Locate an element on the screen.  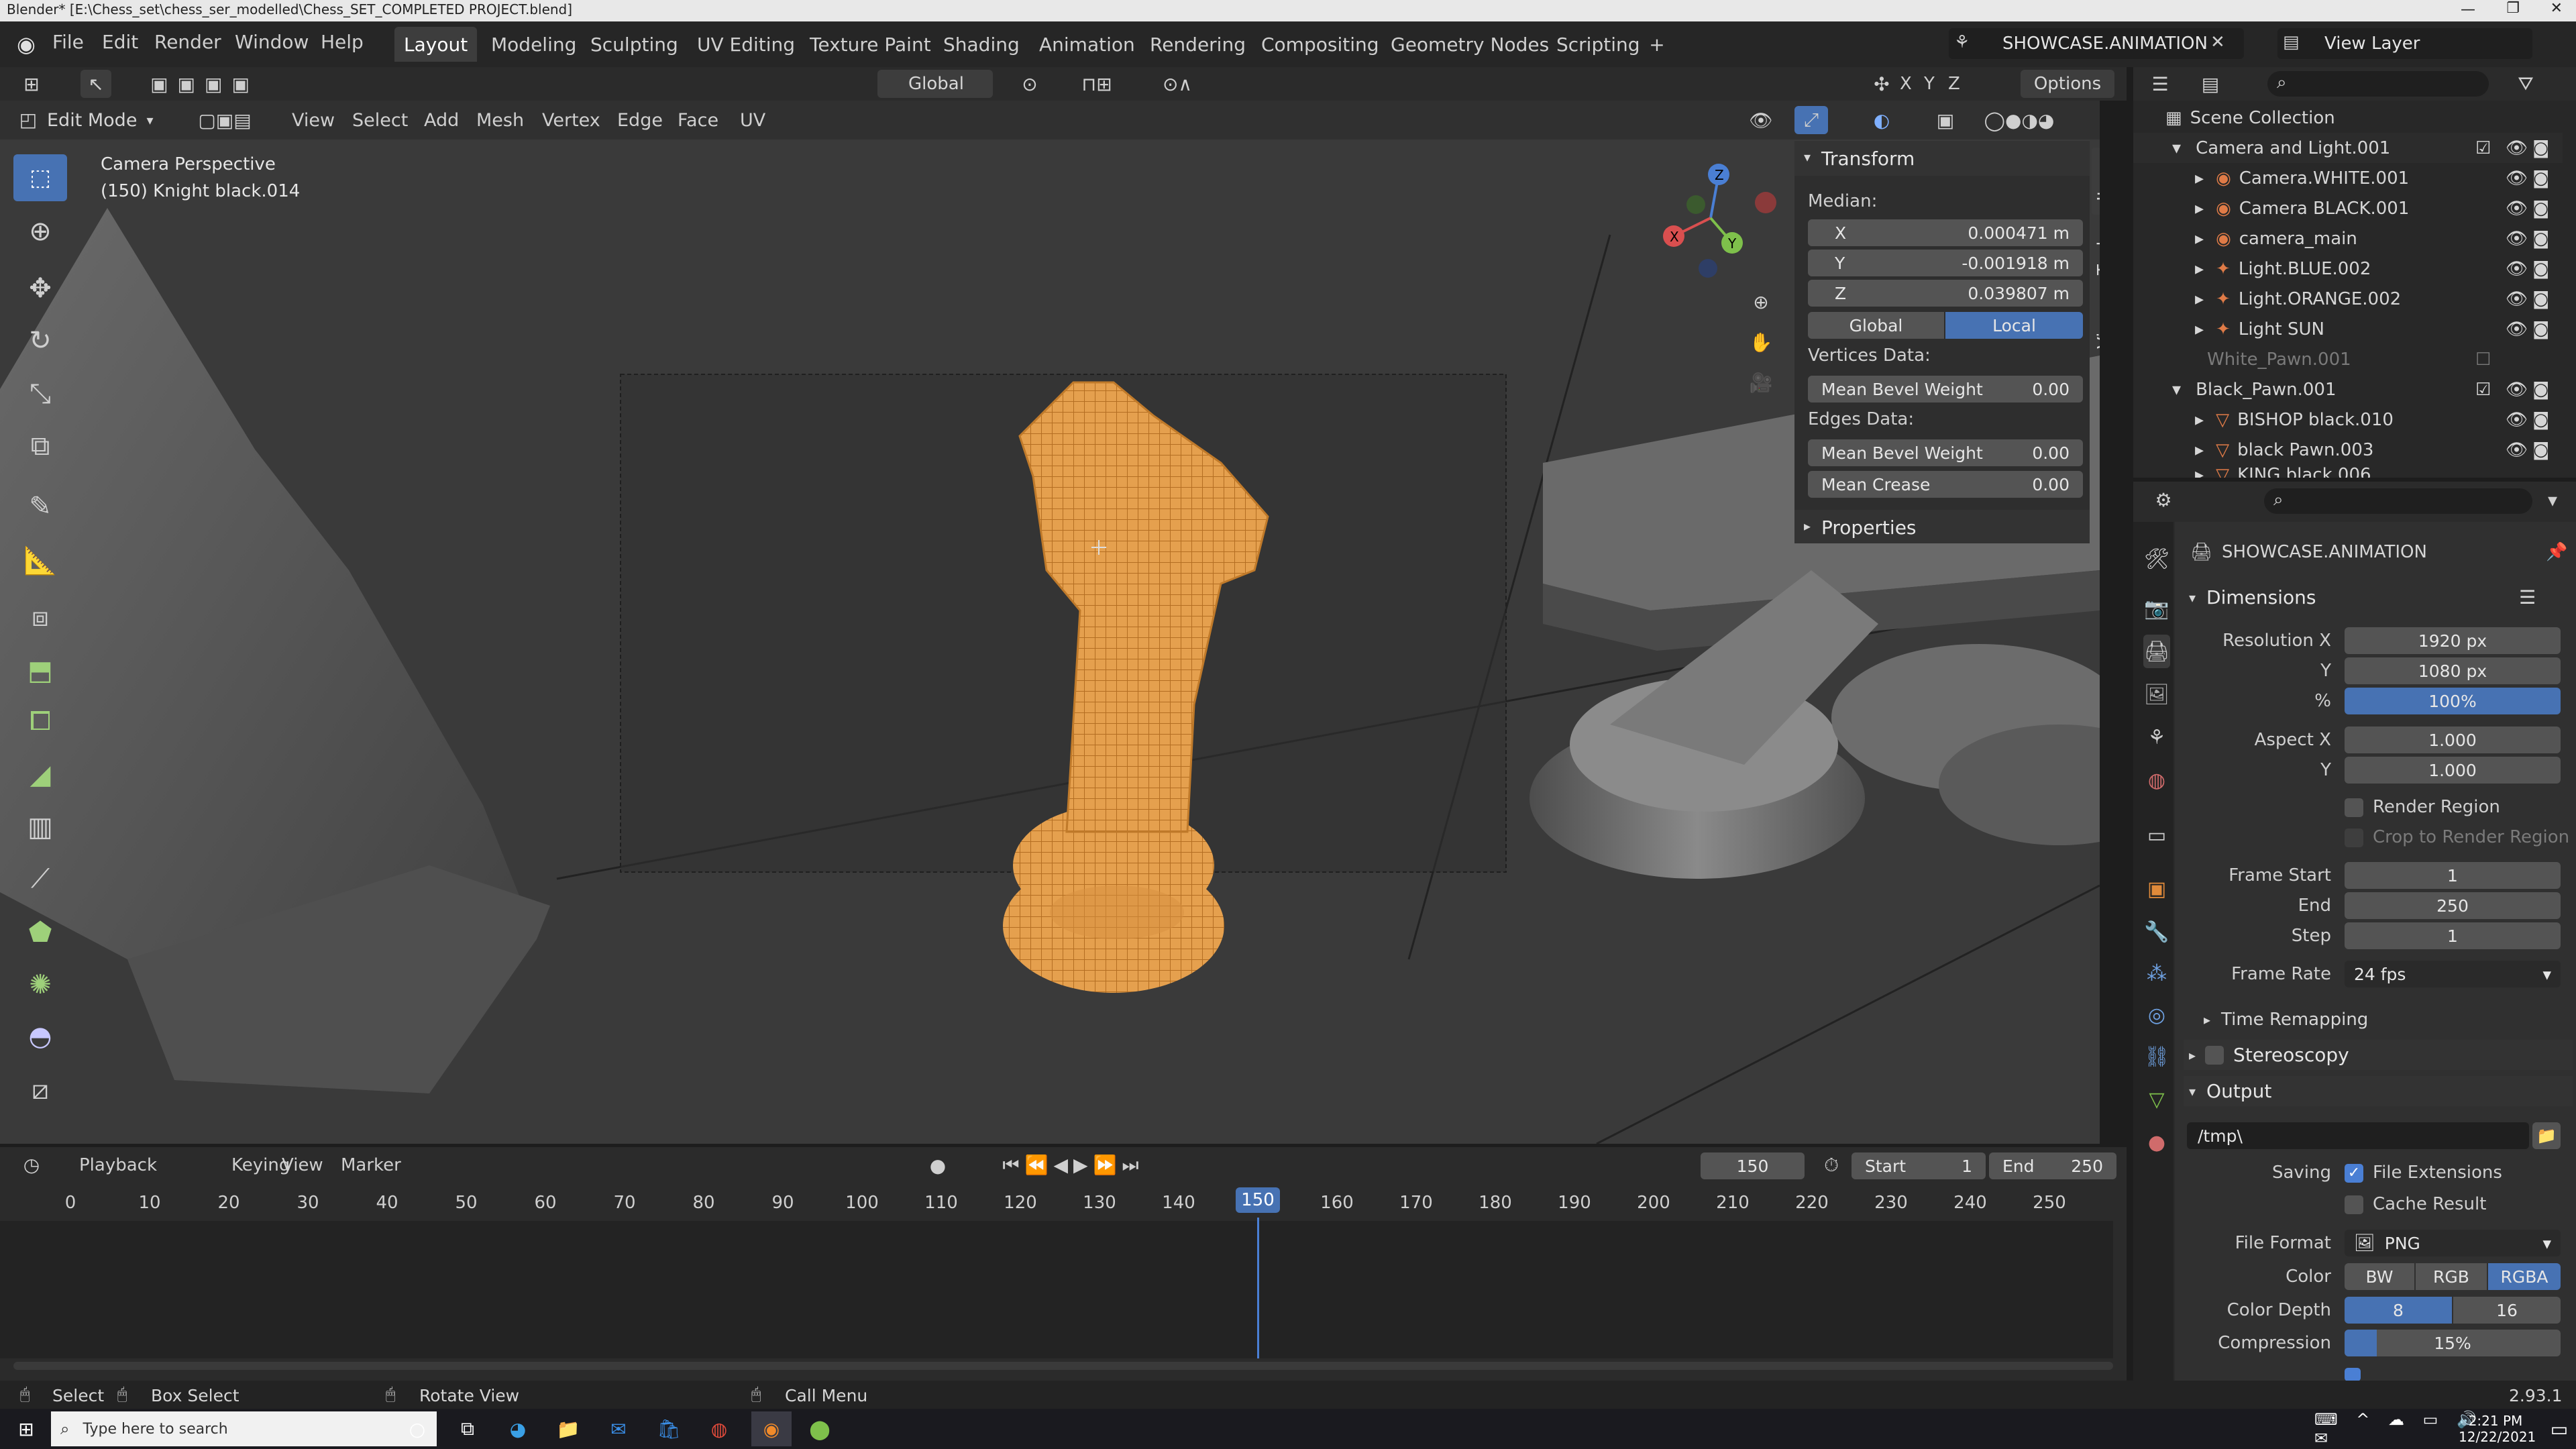
overlays-icon: ◐ is located at coordinates (1882, 120).